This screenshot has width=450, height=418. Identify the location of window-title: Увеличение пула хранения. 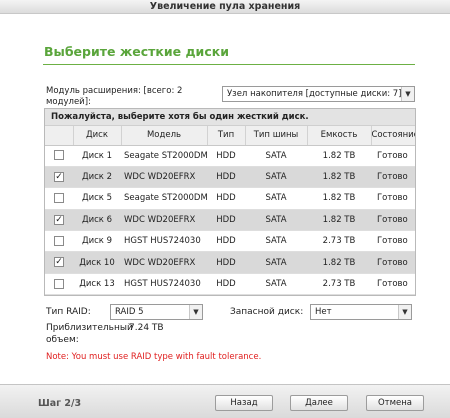
(225, 7).